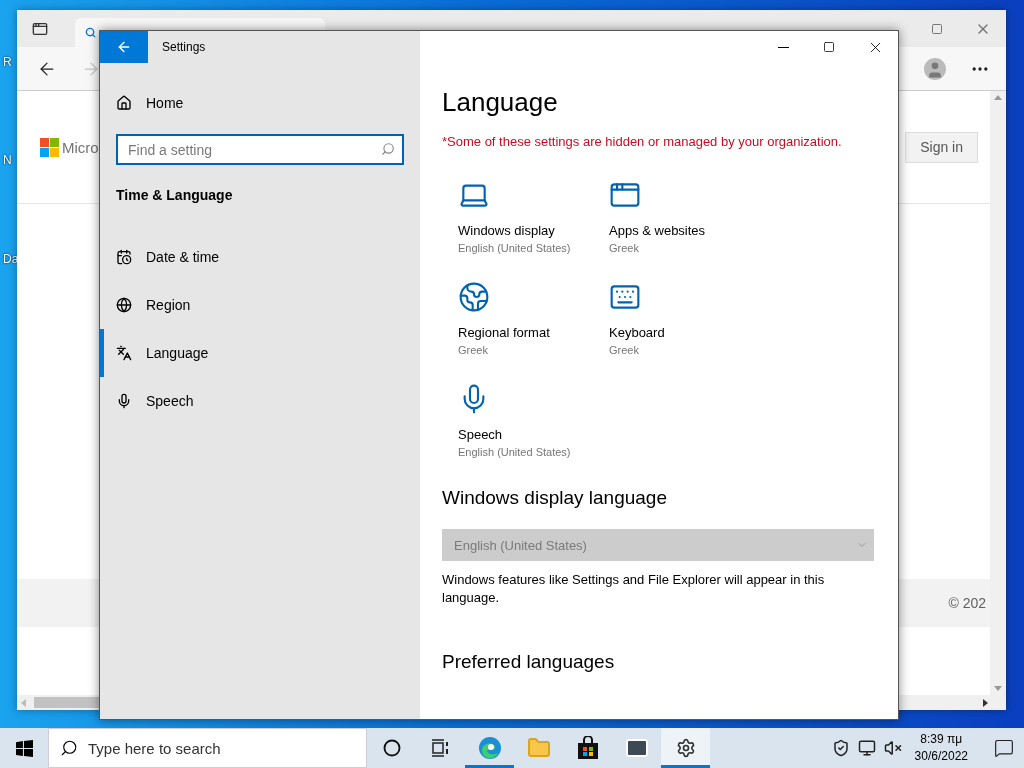 Image resolution: width=1024 pixels, height=768 pixels. What do you see at coordinates (24, 748) in the screenshot?
I see `windows-logo-icon` at bounding box center [24, 748].